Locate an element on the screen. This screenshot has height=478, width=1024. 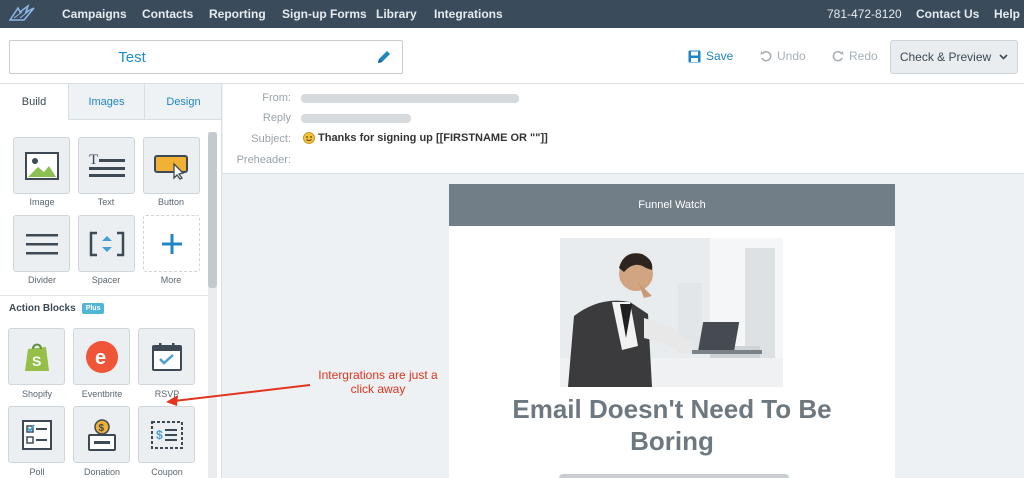
scrollbar-thumb is located at coordinates (212, 210).